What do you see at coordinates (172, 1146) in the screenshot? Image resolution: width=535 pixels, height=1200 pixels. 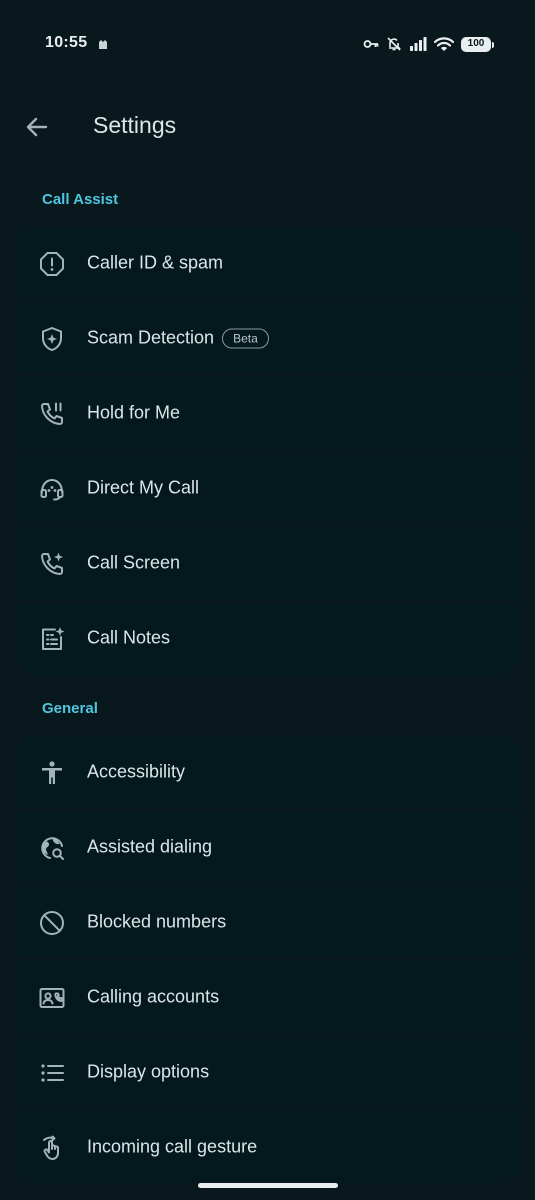 I see `settings-item-label: Incoming call gesture` at bounding box center [172, 1146].